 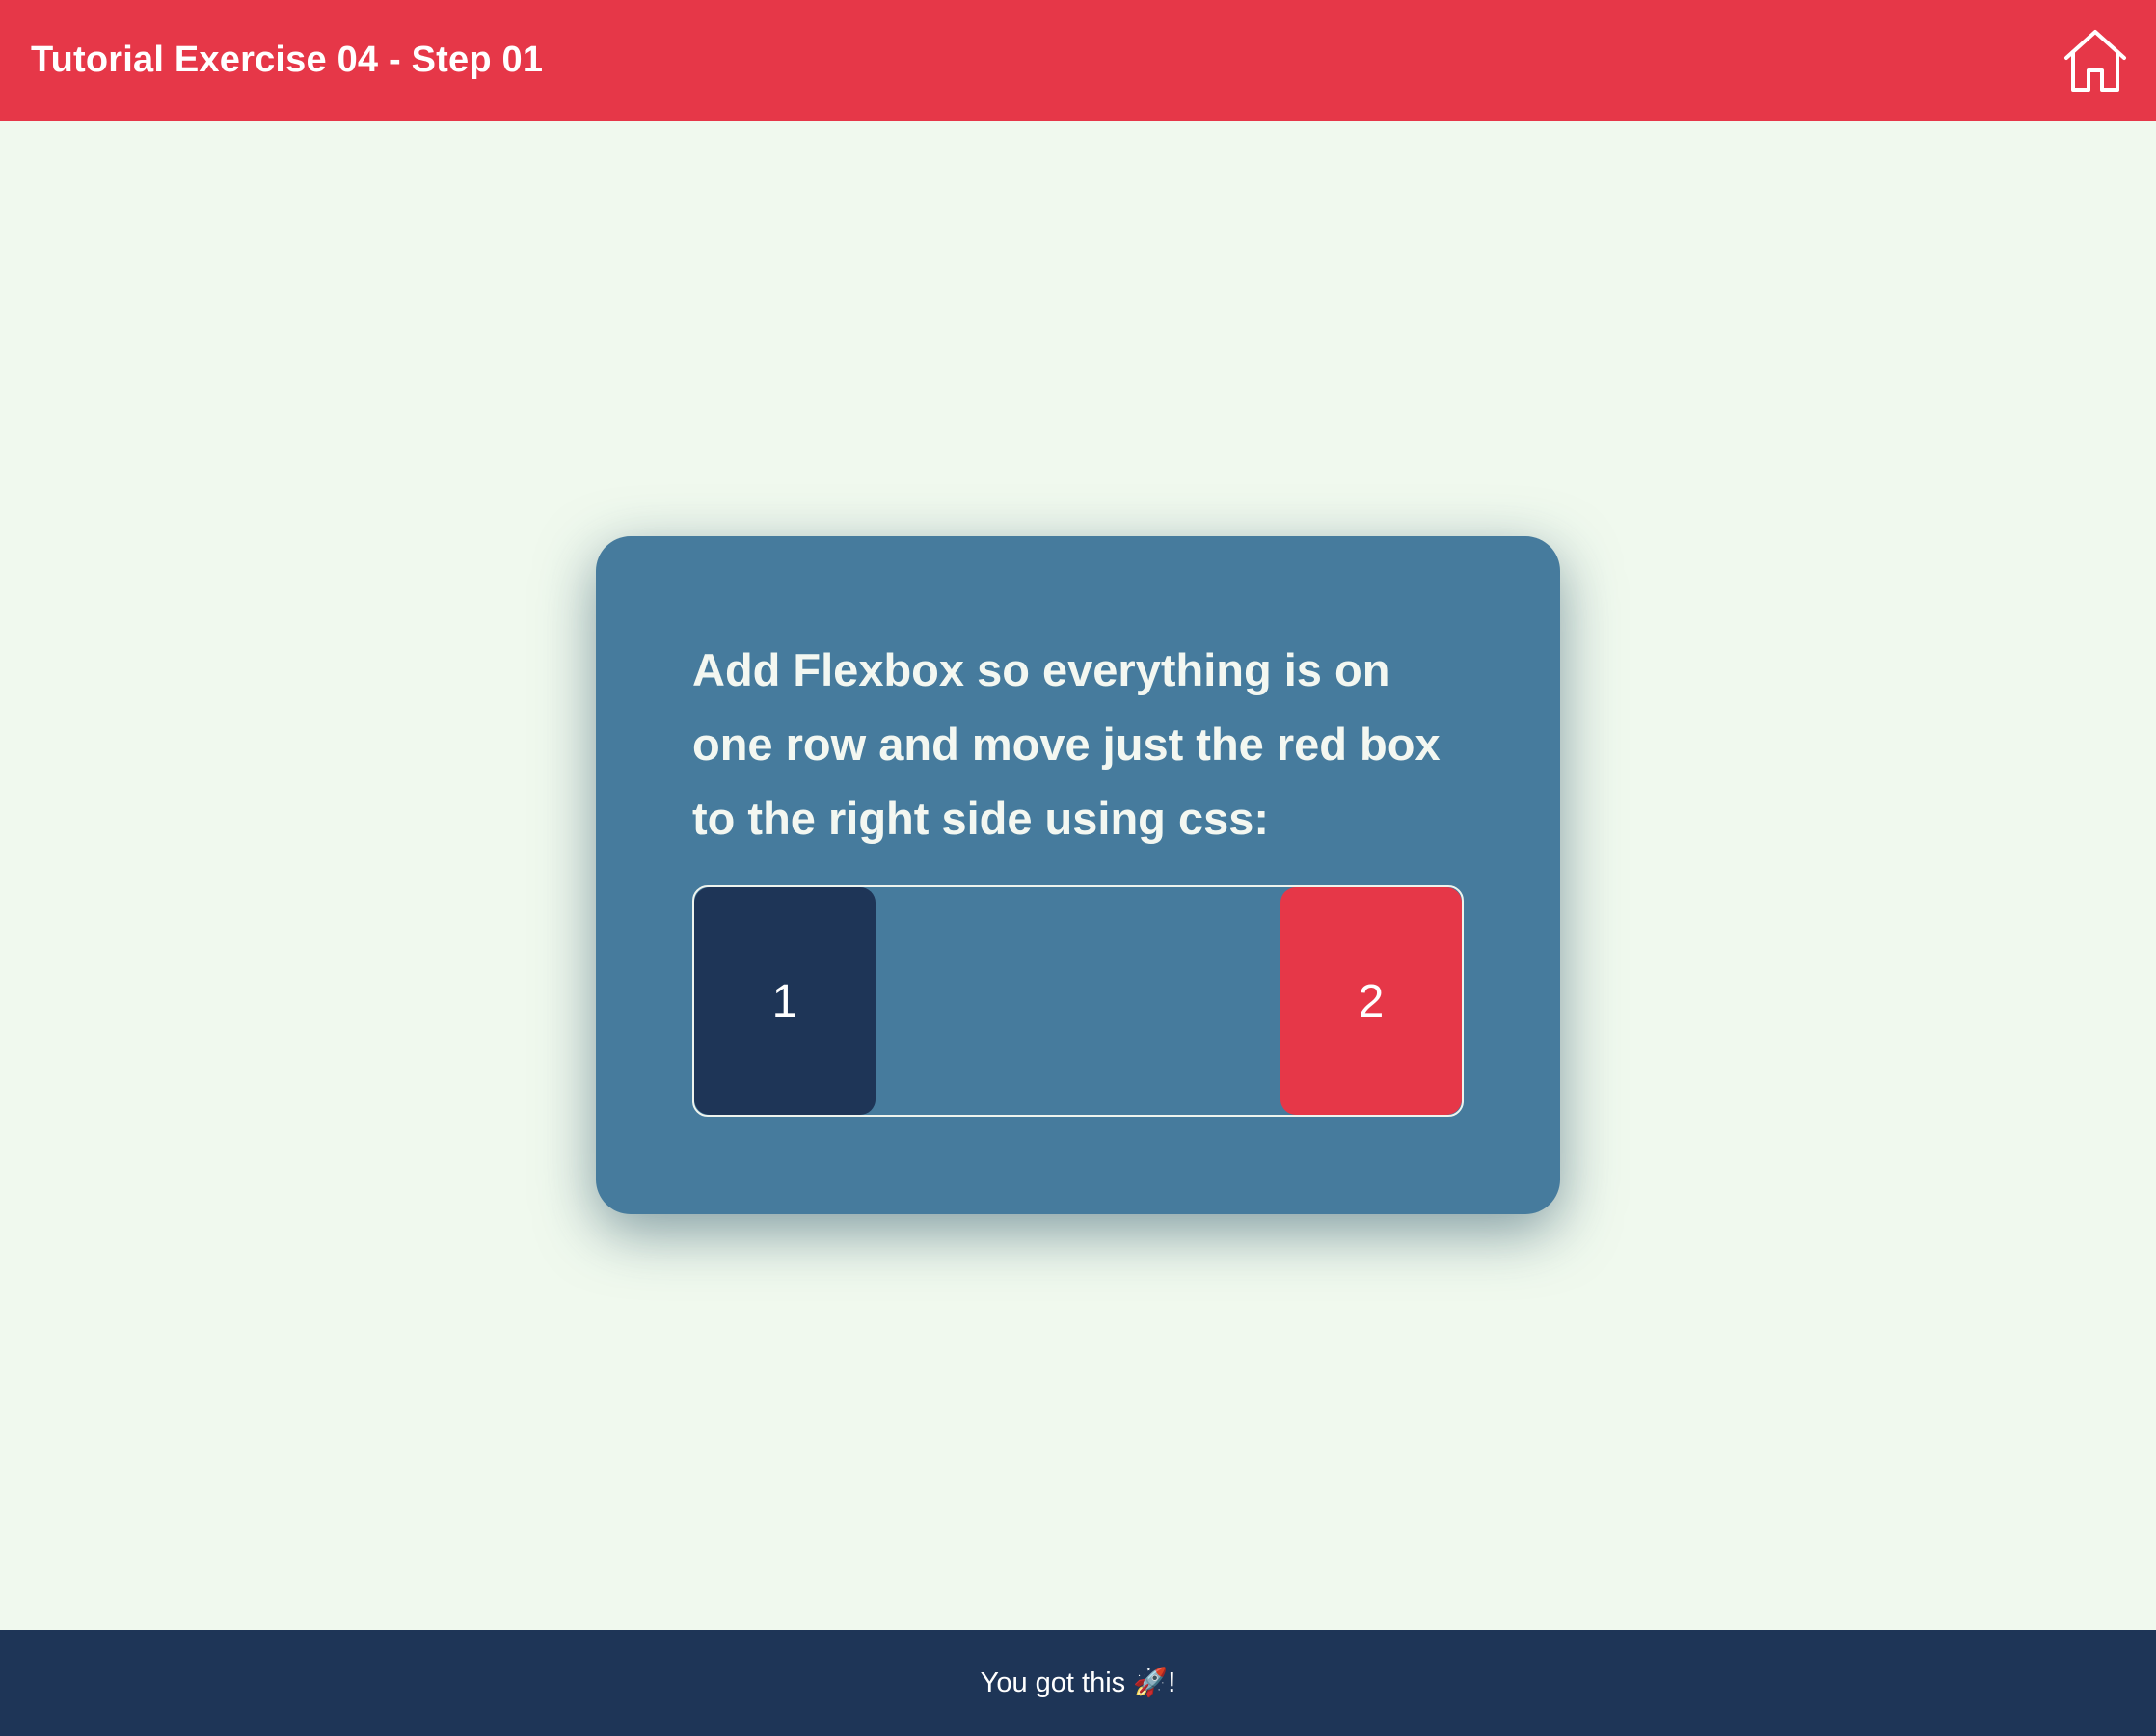 I want to click on footer-message: You got this 🚀!, so click(x=1078, y=1683).